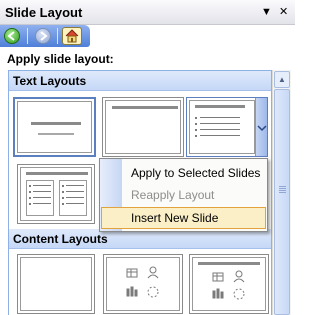  Describe the element at coordinates (54, 127) in the screenshot. I see `layout-title-slide` at that location.